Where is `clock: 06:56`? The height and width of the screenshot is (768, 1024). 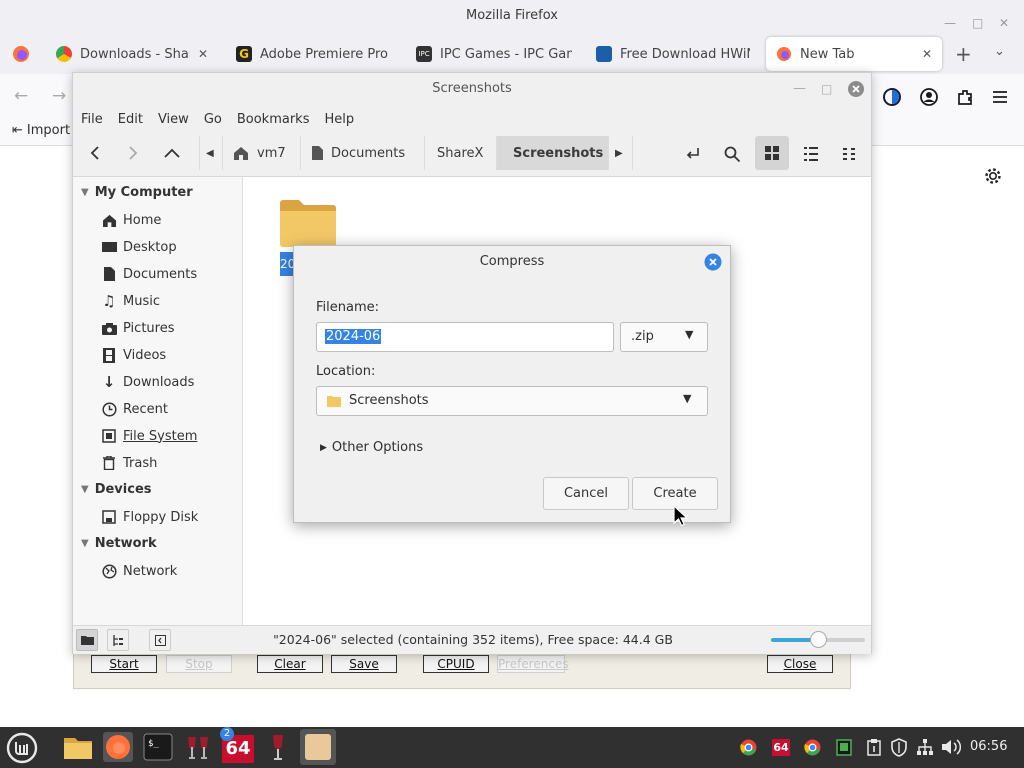 clock: 06:56 is located at coordinates (988, 746).